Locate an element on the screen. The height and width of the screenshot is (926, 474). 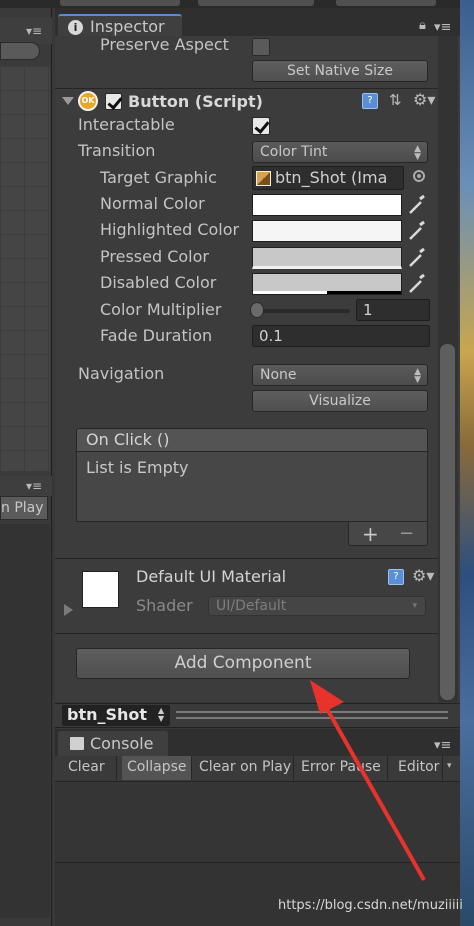
navigation-dropdown: None ▲ ▼ is located at coordinates (340, 375).